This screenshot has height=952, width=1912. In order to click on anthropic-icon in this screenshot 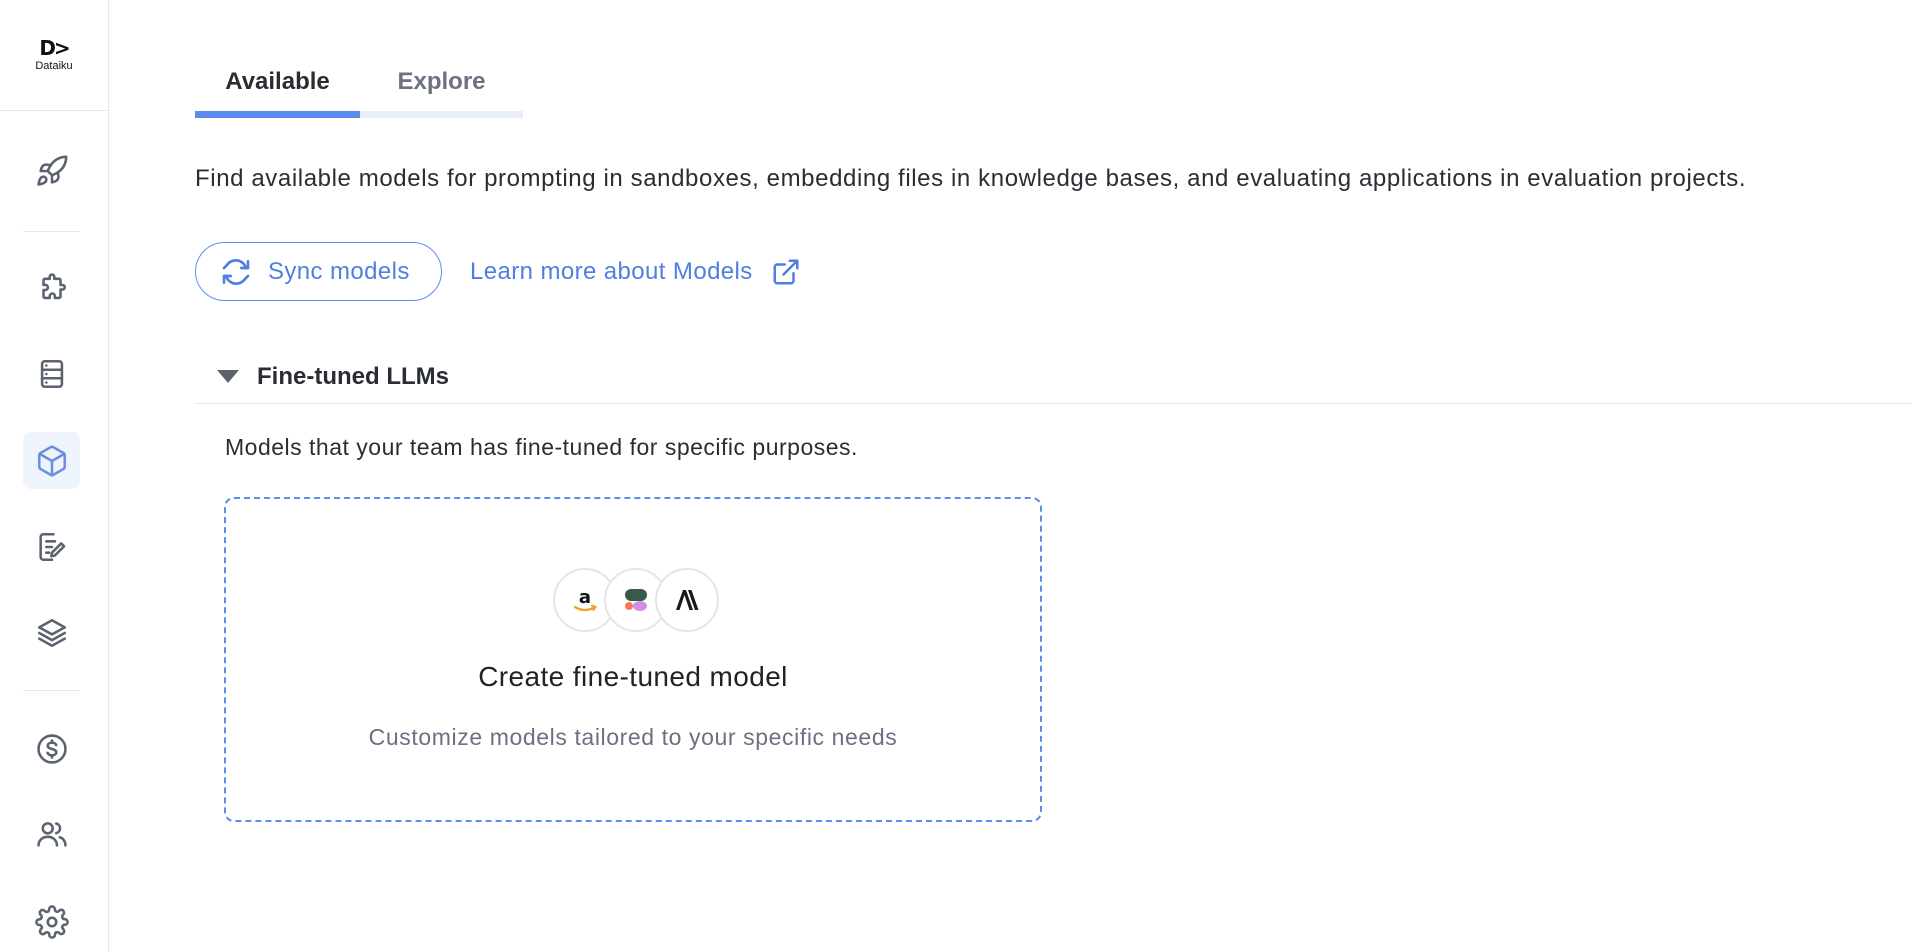, I will do `click(687, 600)`.